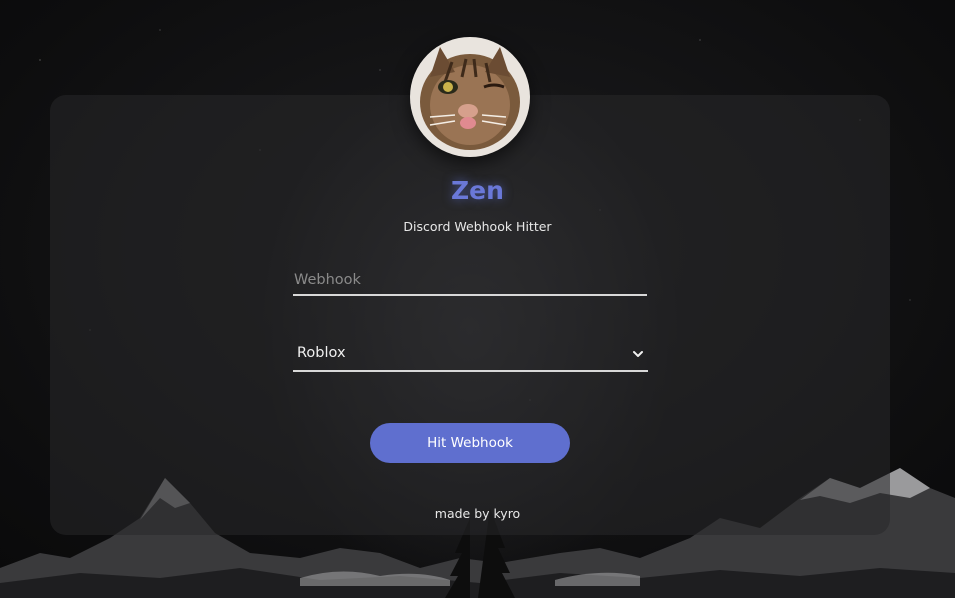 Image resolution: width=955 pixels, height=598 pixels. What do you see at coordinates (470, 281) in the screenshot?
I see `webhook-url-input` at bounding box center [470, 281].